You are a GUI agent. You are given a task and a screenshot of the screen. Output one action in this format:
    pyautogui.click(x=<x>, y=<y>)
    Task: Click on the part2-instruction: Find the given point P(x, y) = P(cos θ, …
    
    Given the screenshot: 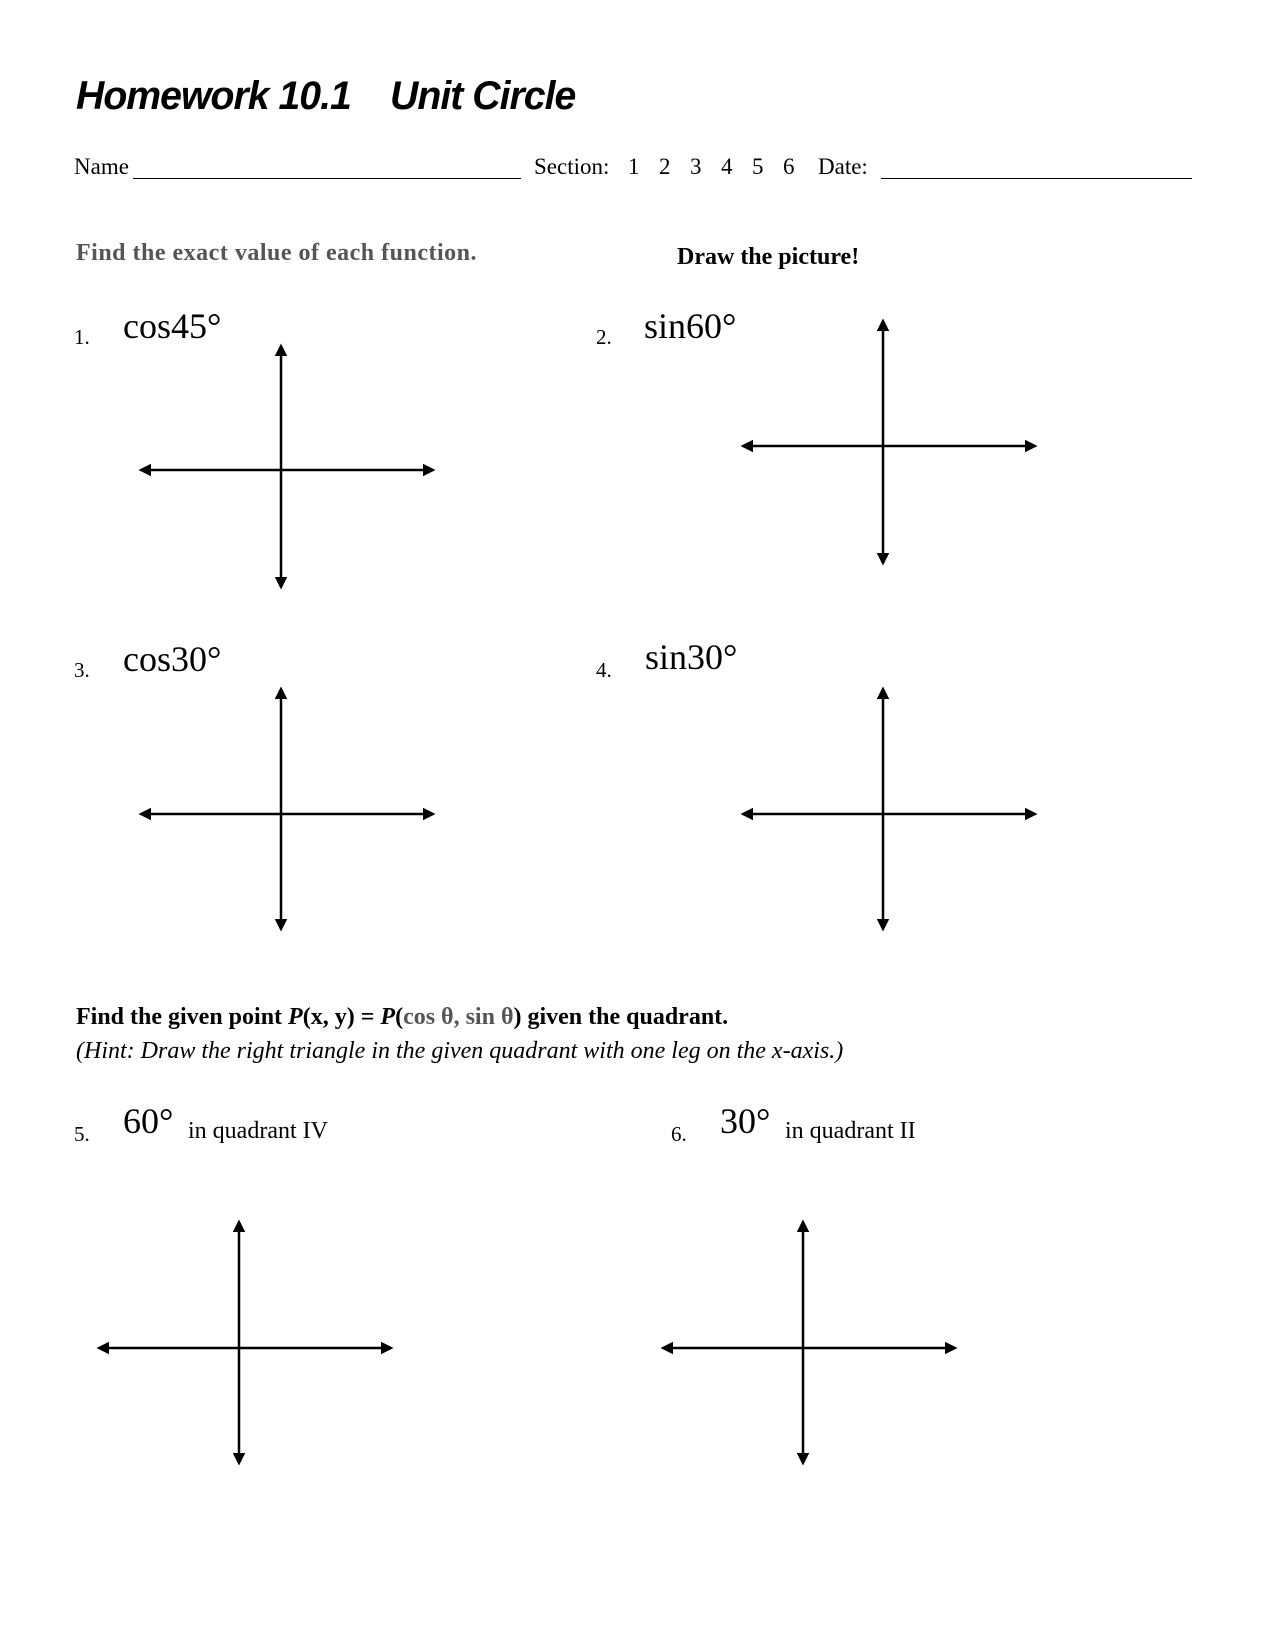 What is the action you would take?
    pyautogui.click(x=402, y=1017)
    